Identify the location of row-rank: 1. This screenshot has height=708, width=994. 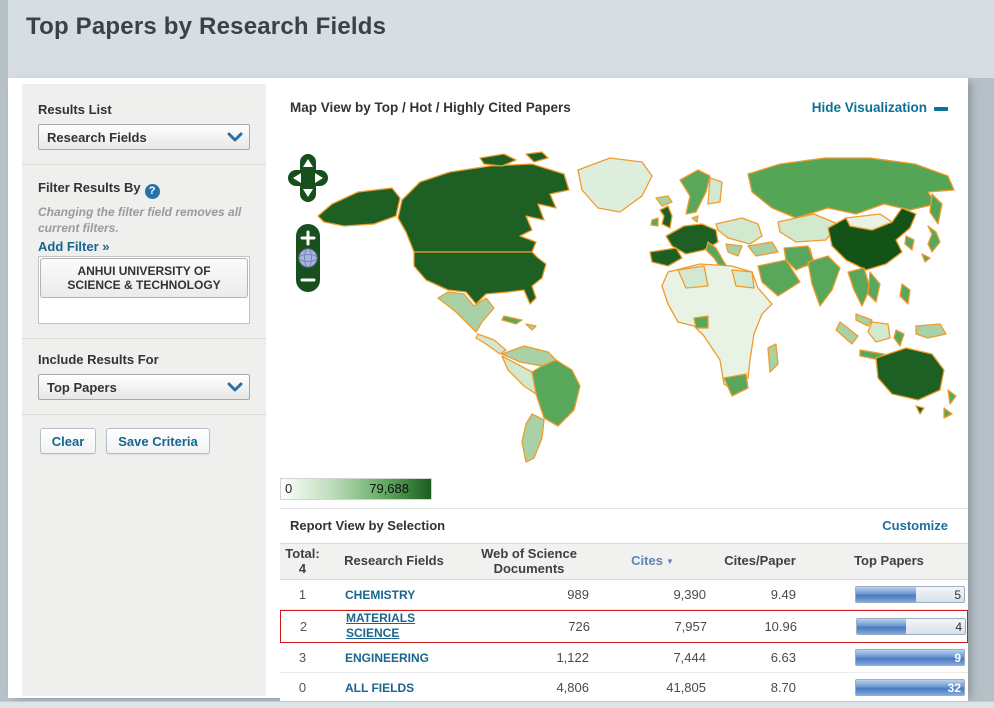
(302, 594).